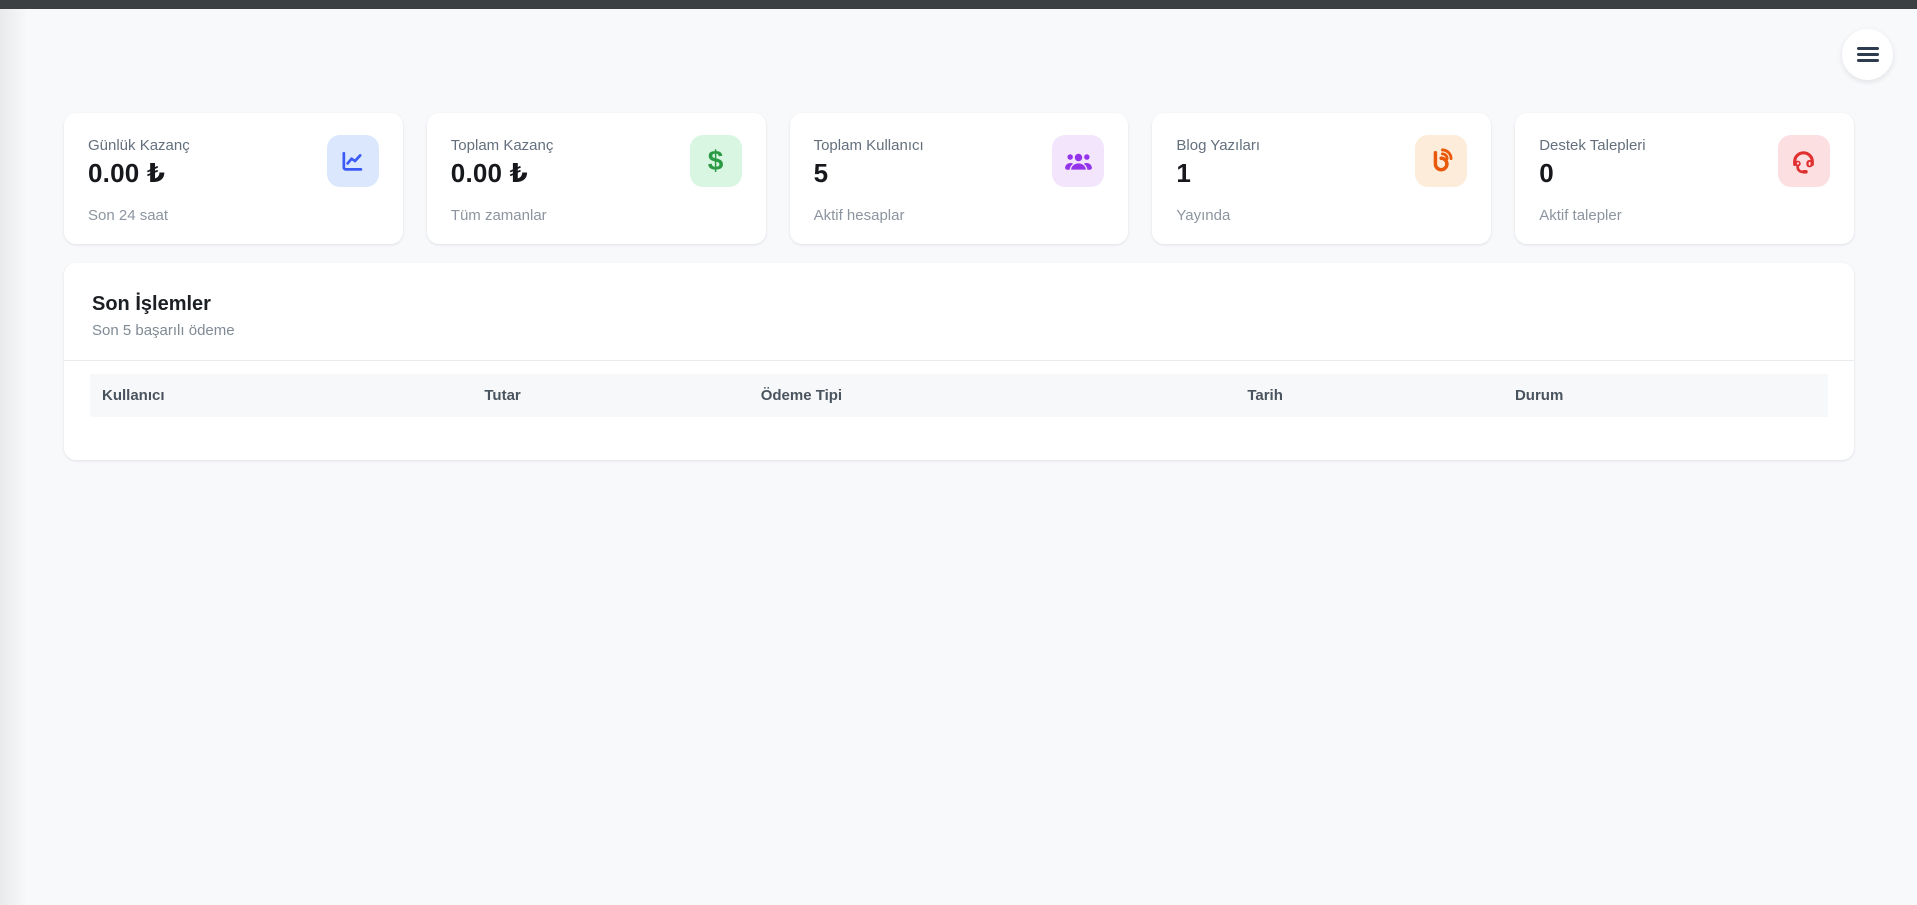 Image resolution: width=1917 pixels, height=905 pixels. Describe the element at coordinates (352, 161) in the screenshot. I see `chart-line-icon` at that location.